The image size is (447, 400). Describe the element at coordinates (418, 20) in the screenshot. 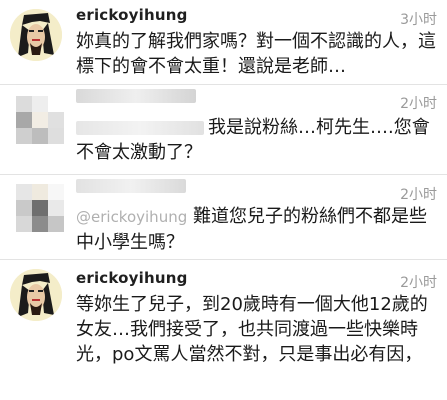

I see `timestamp: 3小时` at that location.